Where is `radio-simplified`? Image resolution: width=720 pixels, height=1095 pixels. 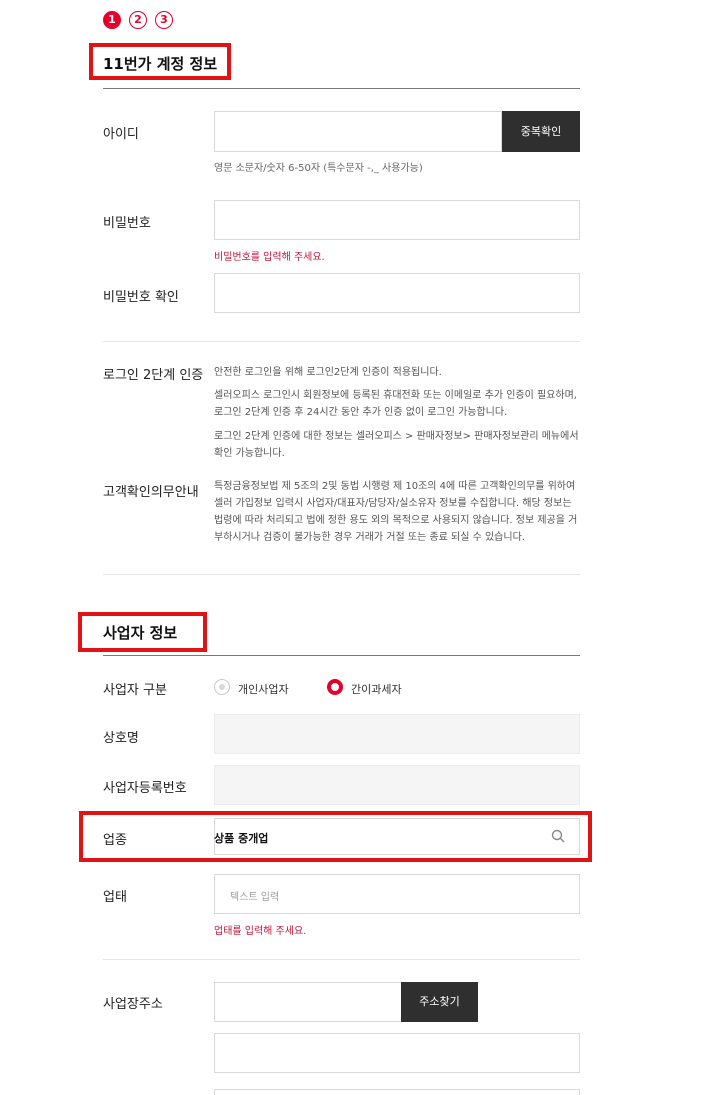
radio-simplified is located at coordinates (335, 687).